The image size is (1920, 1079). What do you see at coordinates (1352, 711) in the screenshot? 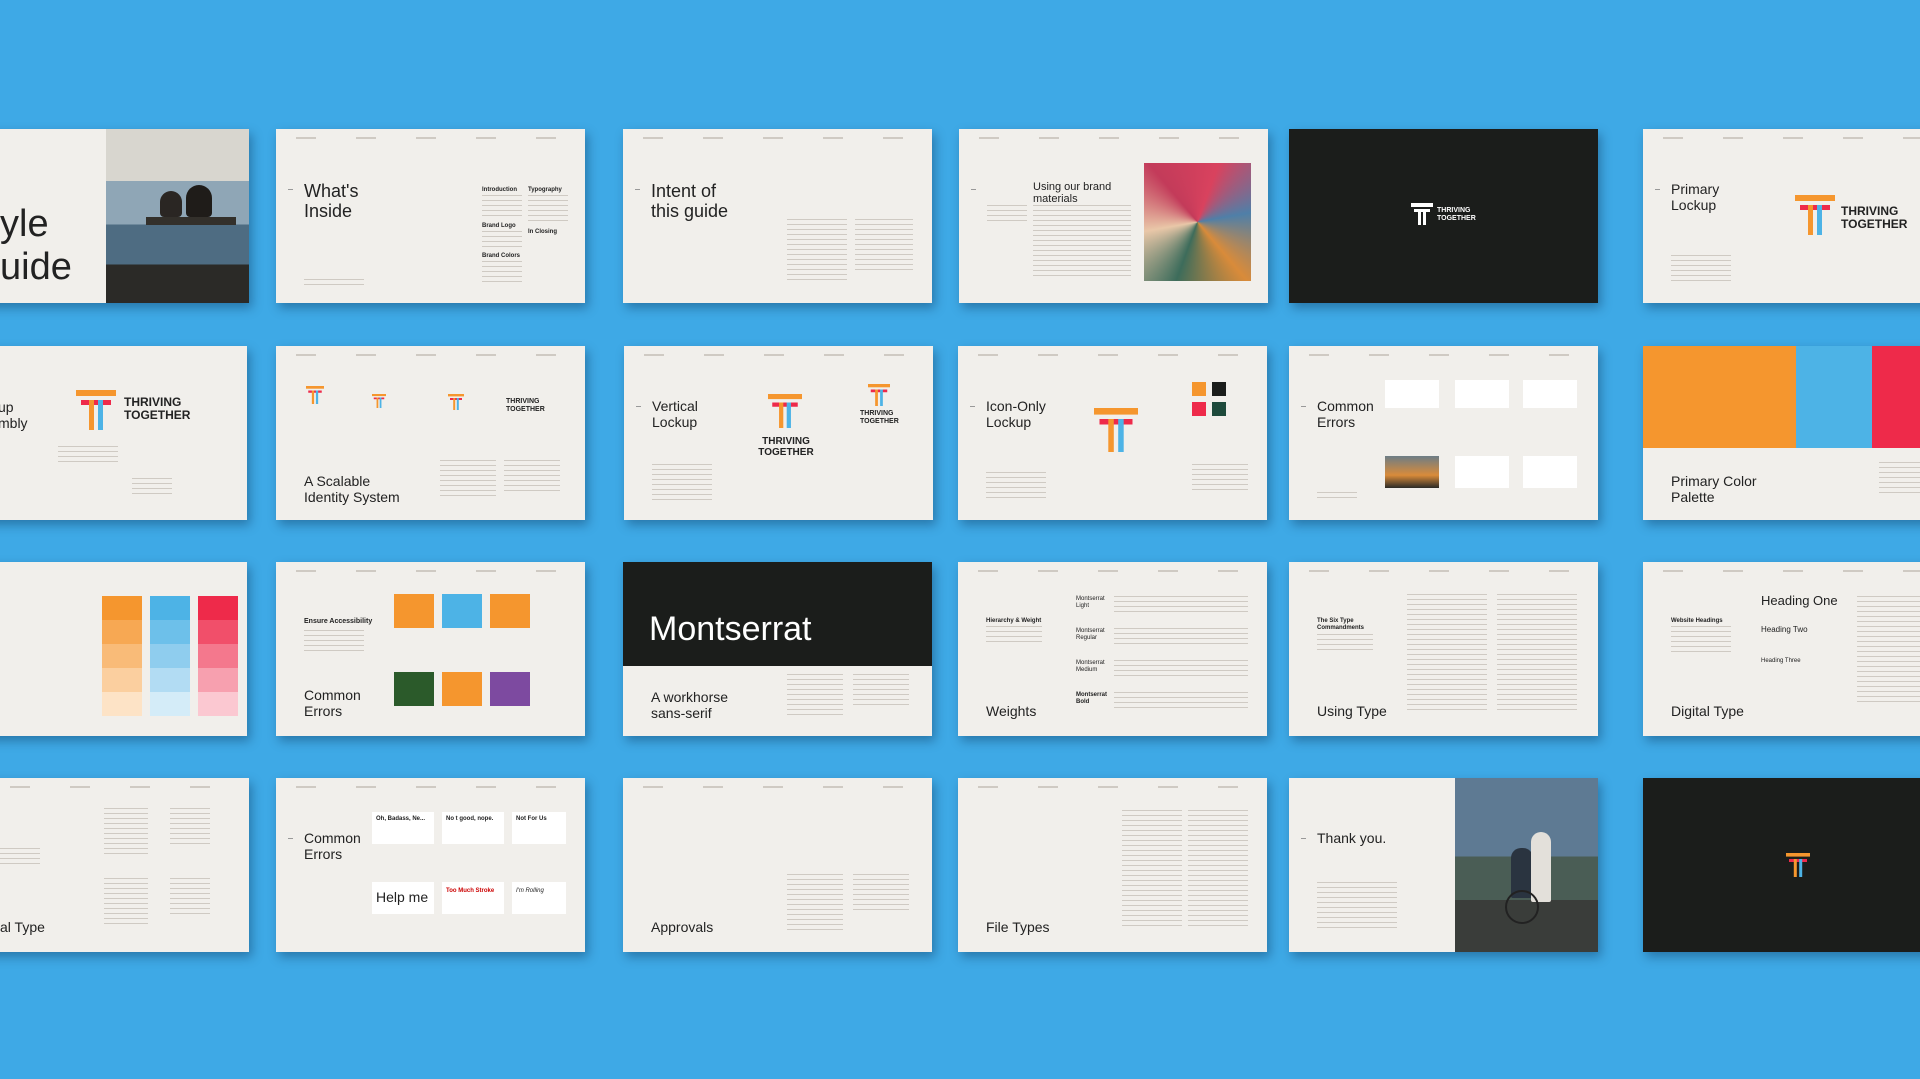
I see `slide-title: Using Type` at bounding box center [1352, 711].